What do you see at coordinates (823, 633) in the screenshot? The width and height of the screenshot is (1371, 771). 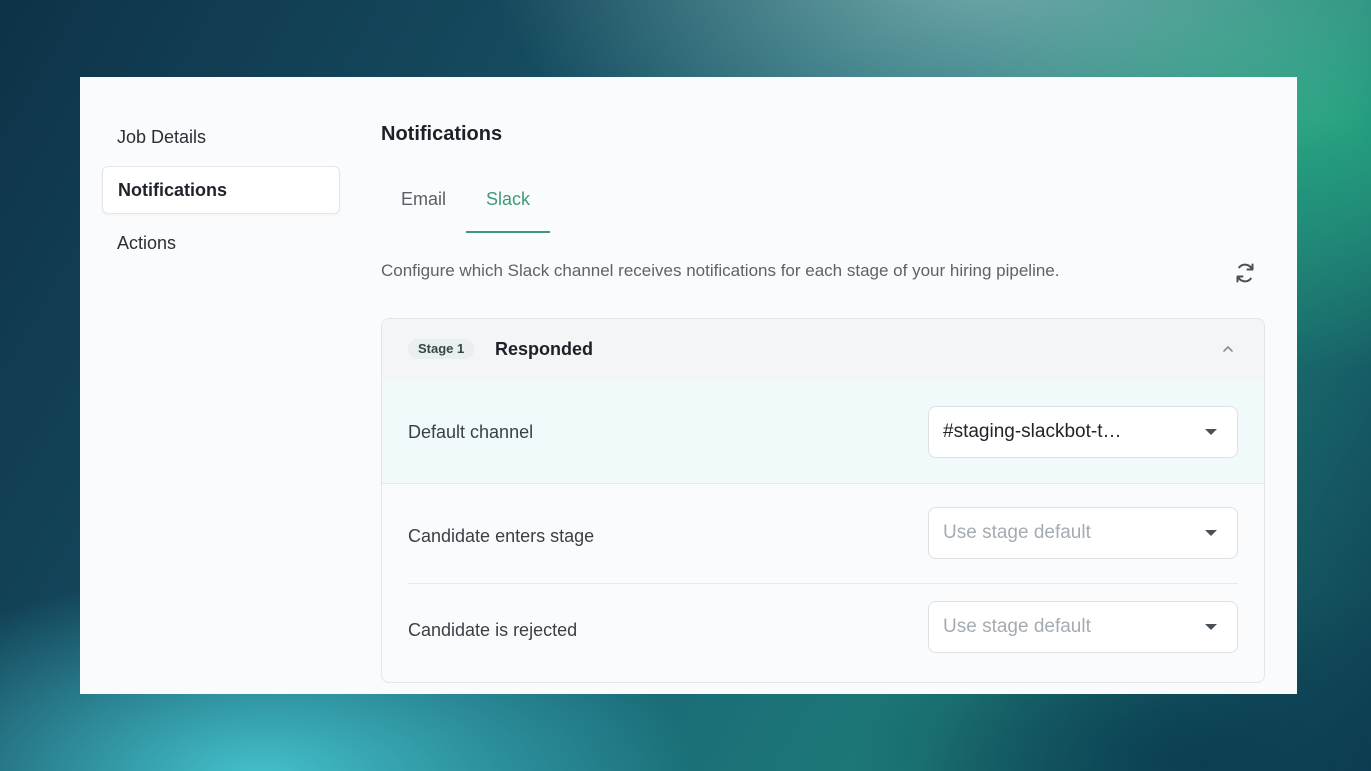 I see `candidate-rejected-row: Candidate is rejected Use stage default` at bounding box center [823, 633].